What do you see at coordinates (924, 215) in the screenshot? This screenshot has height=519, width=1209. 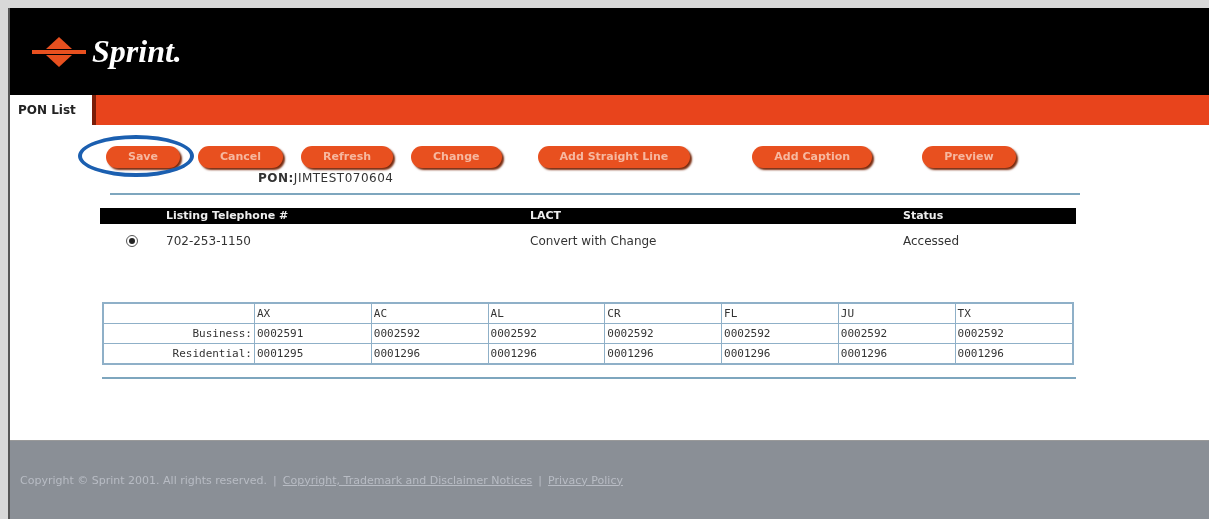 I see `column-header: Status` at bounding box center [924, 215].